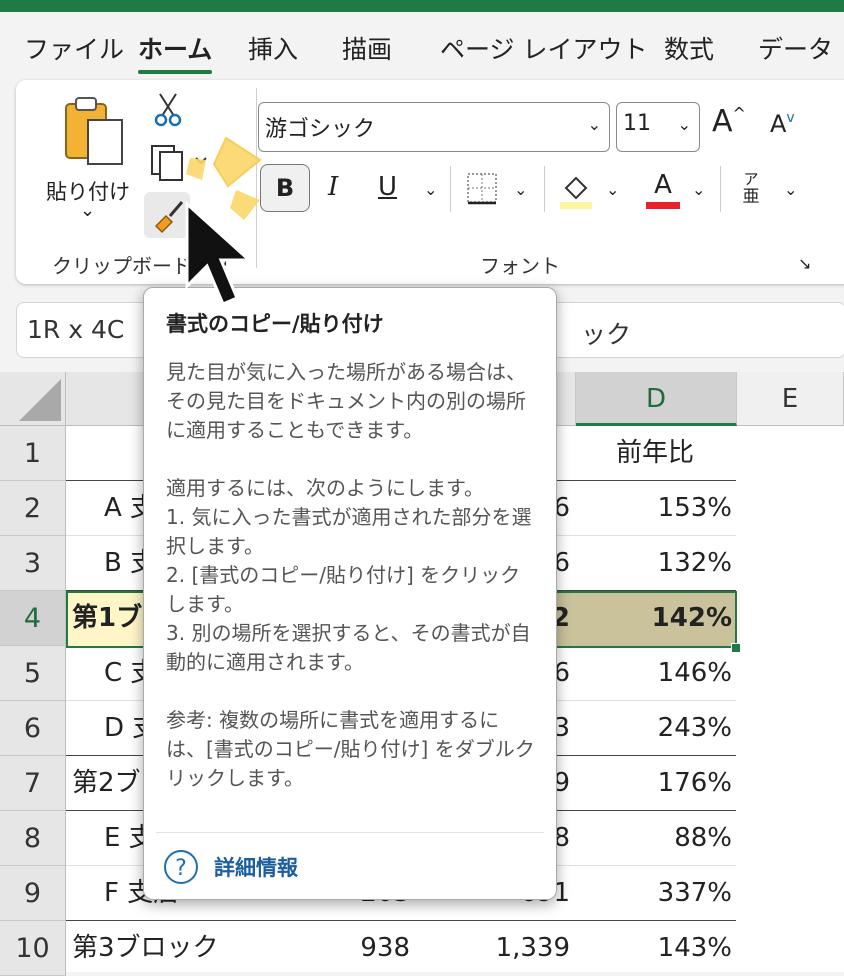 Image resolution: width=844 pixels, height=976 pixels. Describe the element at coordinates (778, 124) in the screenshot. I see `shrink-font-letter: A` at that location.